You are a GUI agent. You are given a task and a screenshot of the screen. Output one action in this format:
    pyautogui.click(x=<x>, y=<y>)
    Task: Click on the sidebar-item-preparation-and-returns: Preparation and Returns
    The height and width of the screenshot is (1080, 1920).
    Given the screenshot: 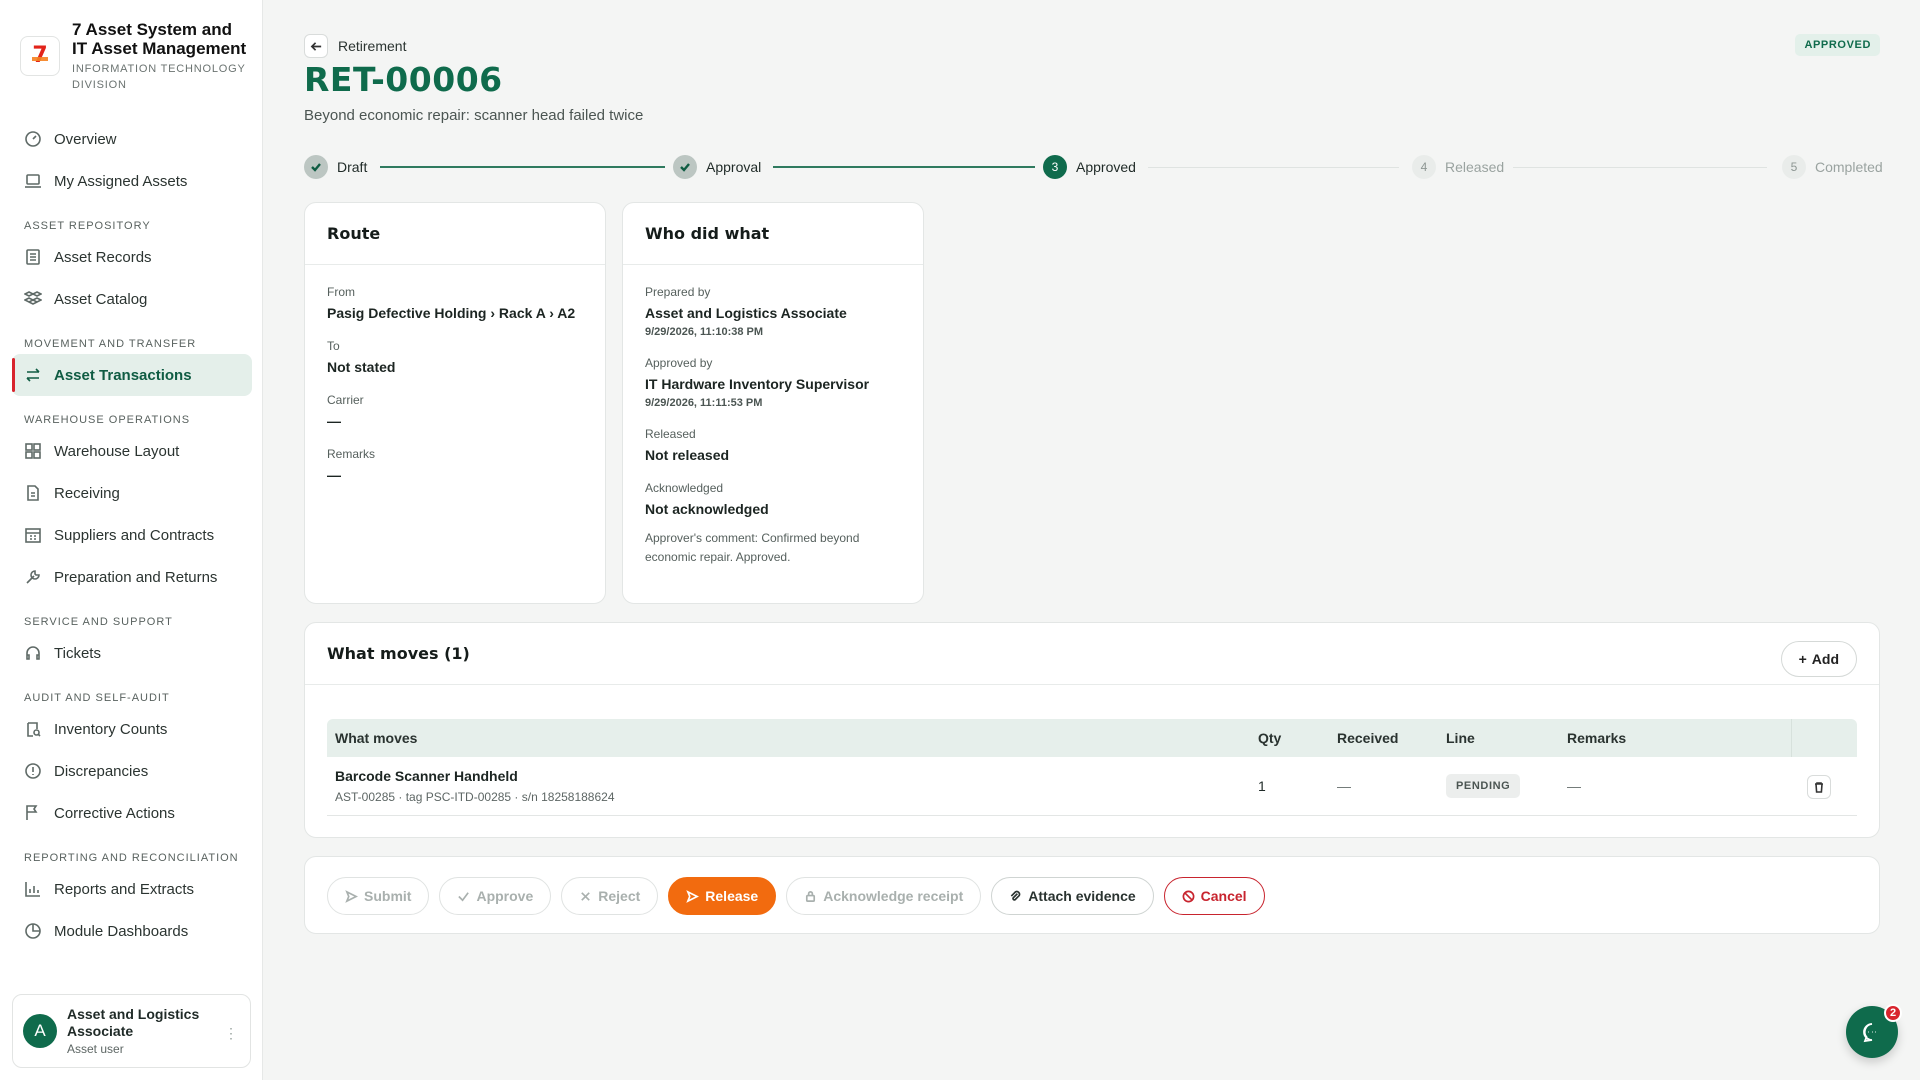 What is the action you would take?
    pyautogui.click(x=132, y=577)
    